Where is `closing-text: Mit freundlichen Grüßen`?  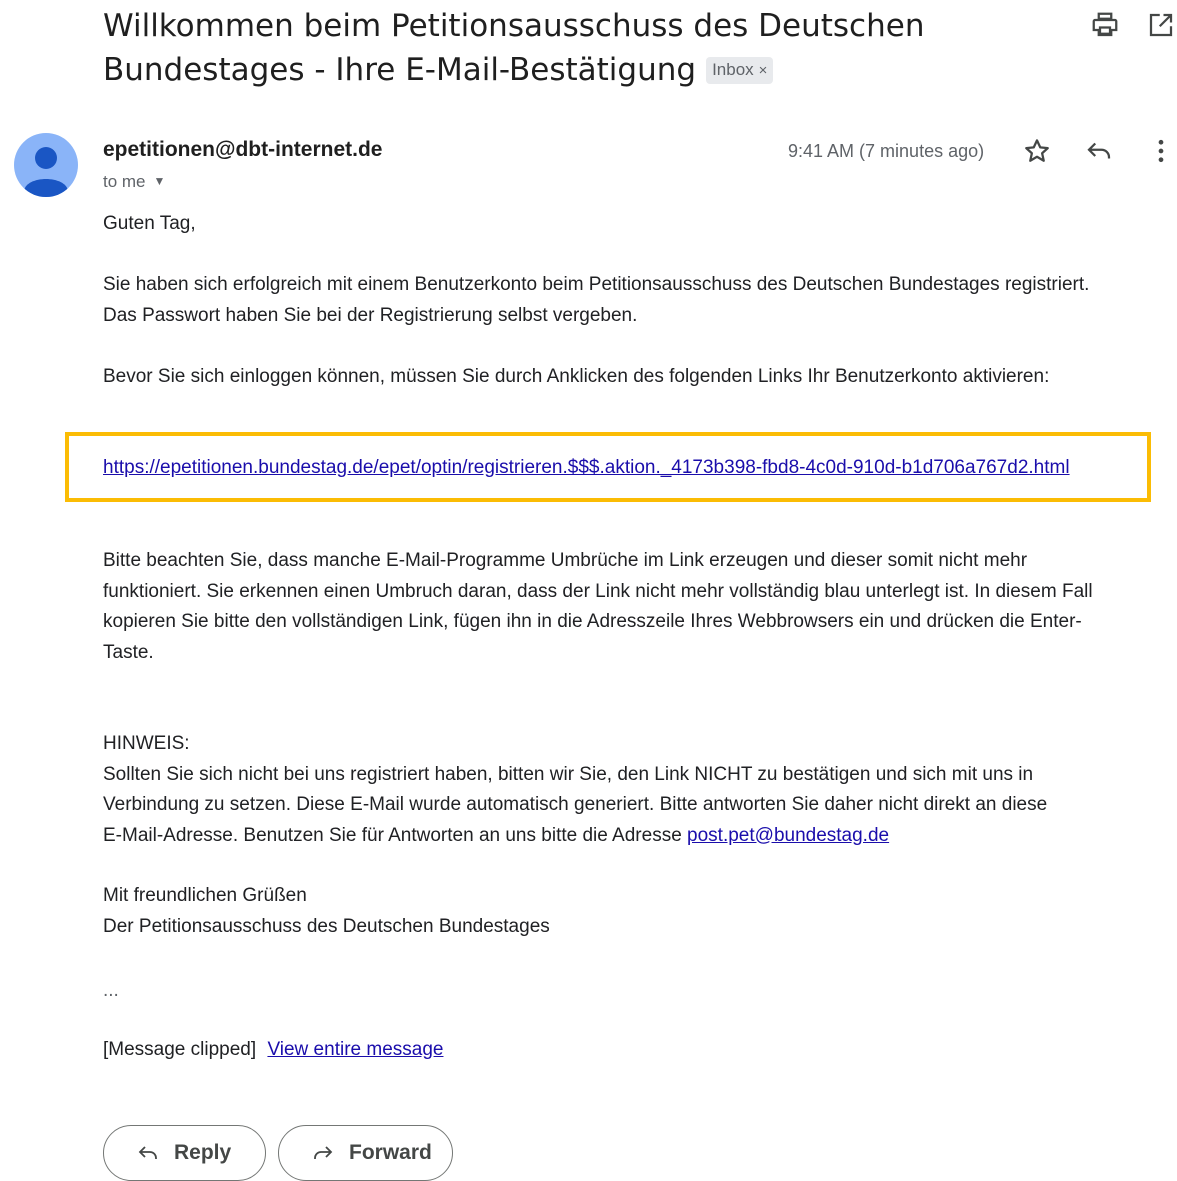 closing-text: Mit freundlichen Grüßen is located at coordinates (205, 895).